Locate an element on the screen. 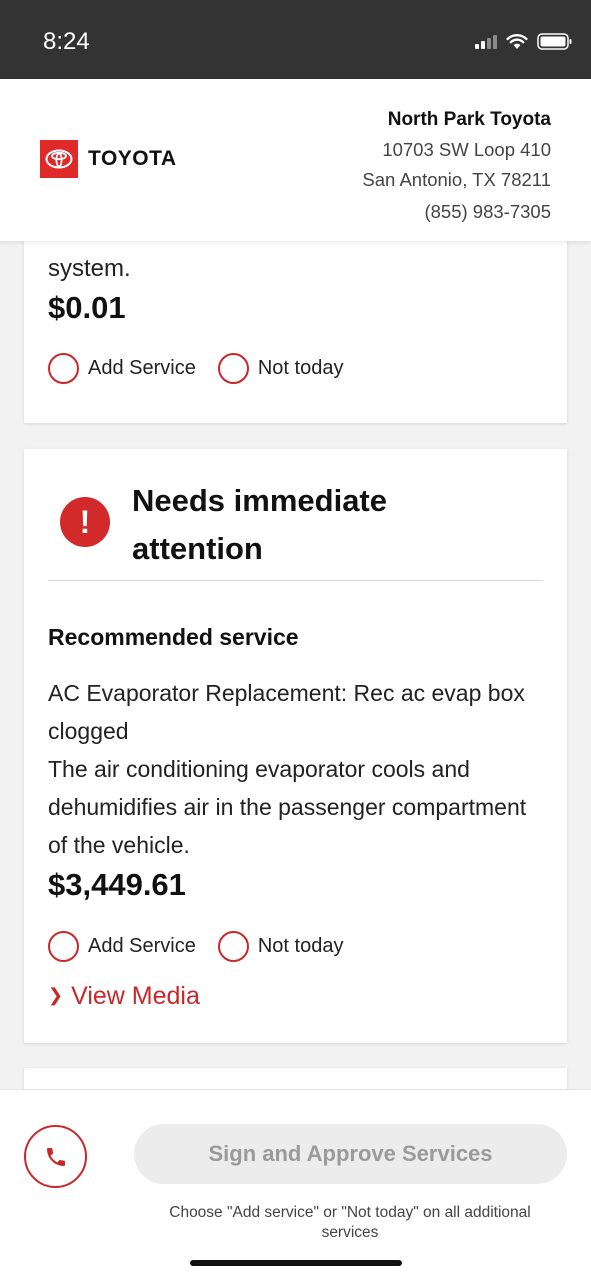 Image resolution: width=591 pixels, height=1280 pixels. dealer-address-line1: 10703 SW Loop 410 is located at coordinates (466, 149).